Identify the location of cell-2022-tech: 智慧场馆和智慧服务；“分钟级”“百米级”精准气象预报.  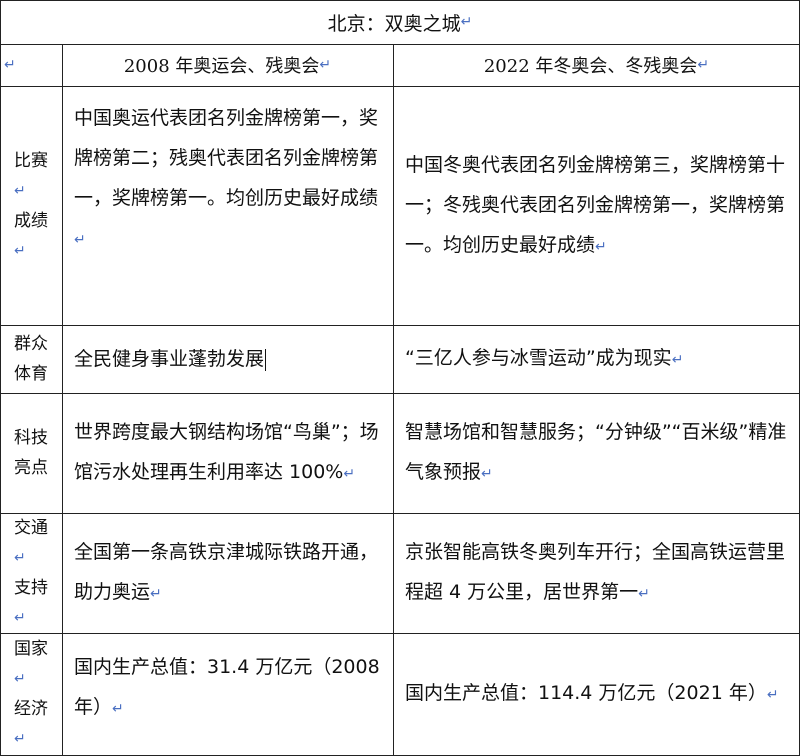
(596, 453).